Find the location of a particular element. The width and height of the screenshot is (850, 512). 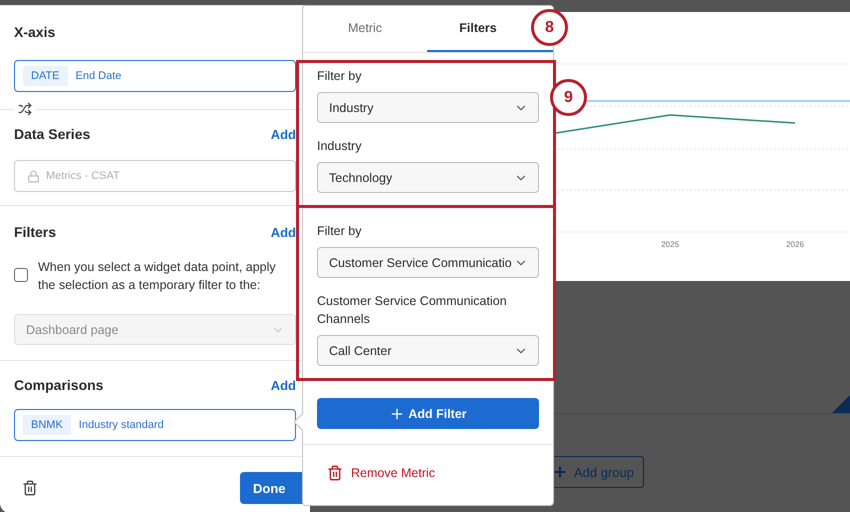

field-value: Metrics - CSAT is located at coordinates (83, 176).